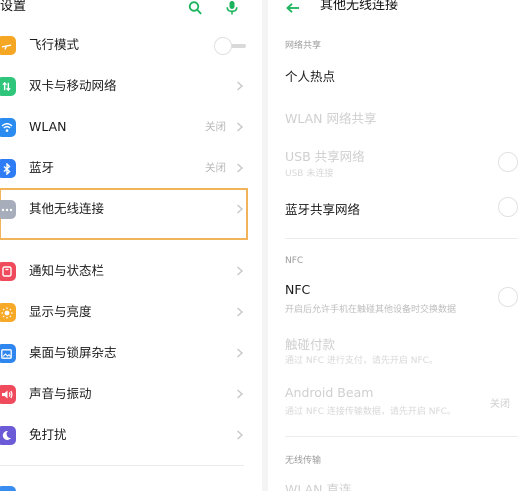  Describe the element at coordinates (125, 209) in the screenshot. I see `other-wireless-row: 其他无线连接` at that location.